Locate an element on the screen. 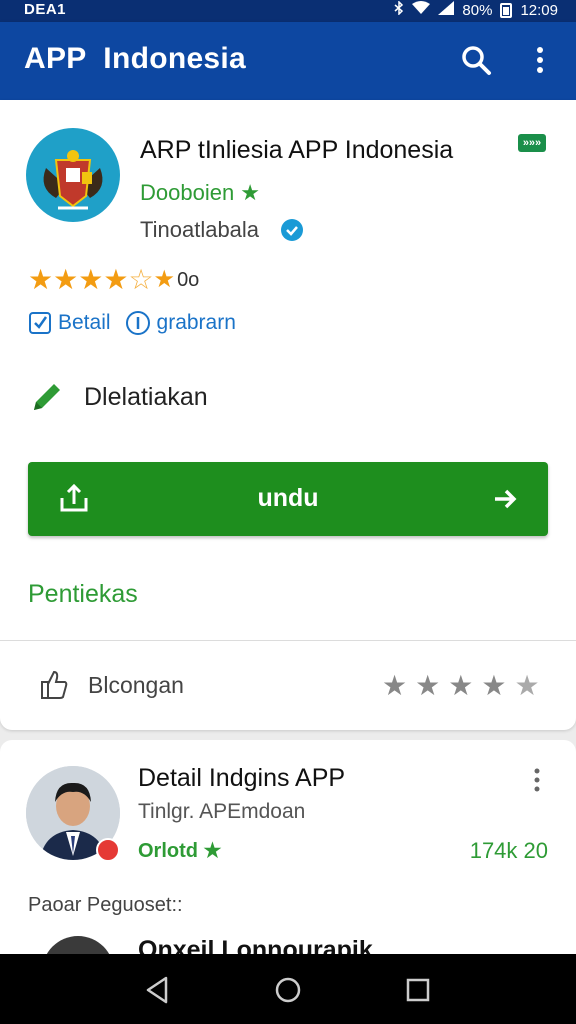 The height and width of the screenshot is (1024, 576). item-title: Detail Indgins APP is located at coordinates (242, 778).